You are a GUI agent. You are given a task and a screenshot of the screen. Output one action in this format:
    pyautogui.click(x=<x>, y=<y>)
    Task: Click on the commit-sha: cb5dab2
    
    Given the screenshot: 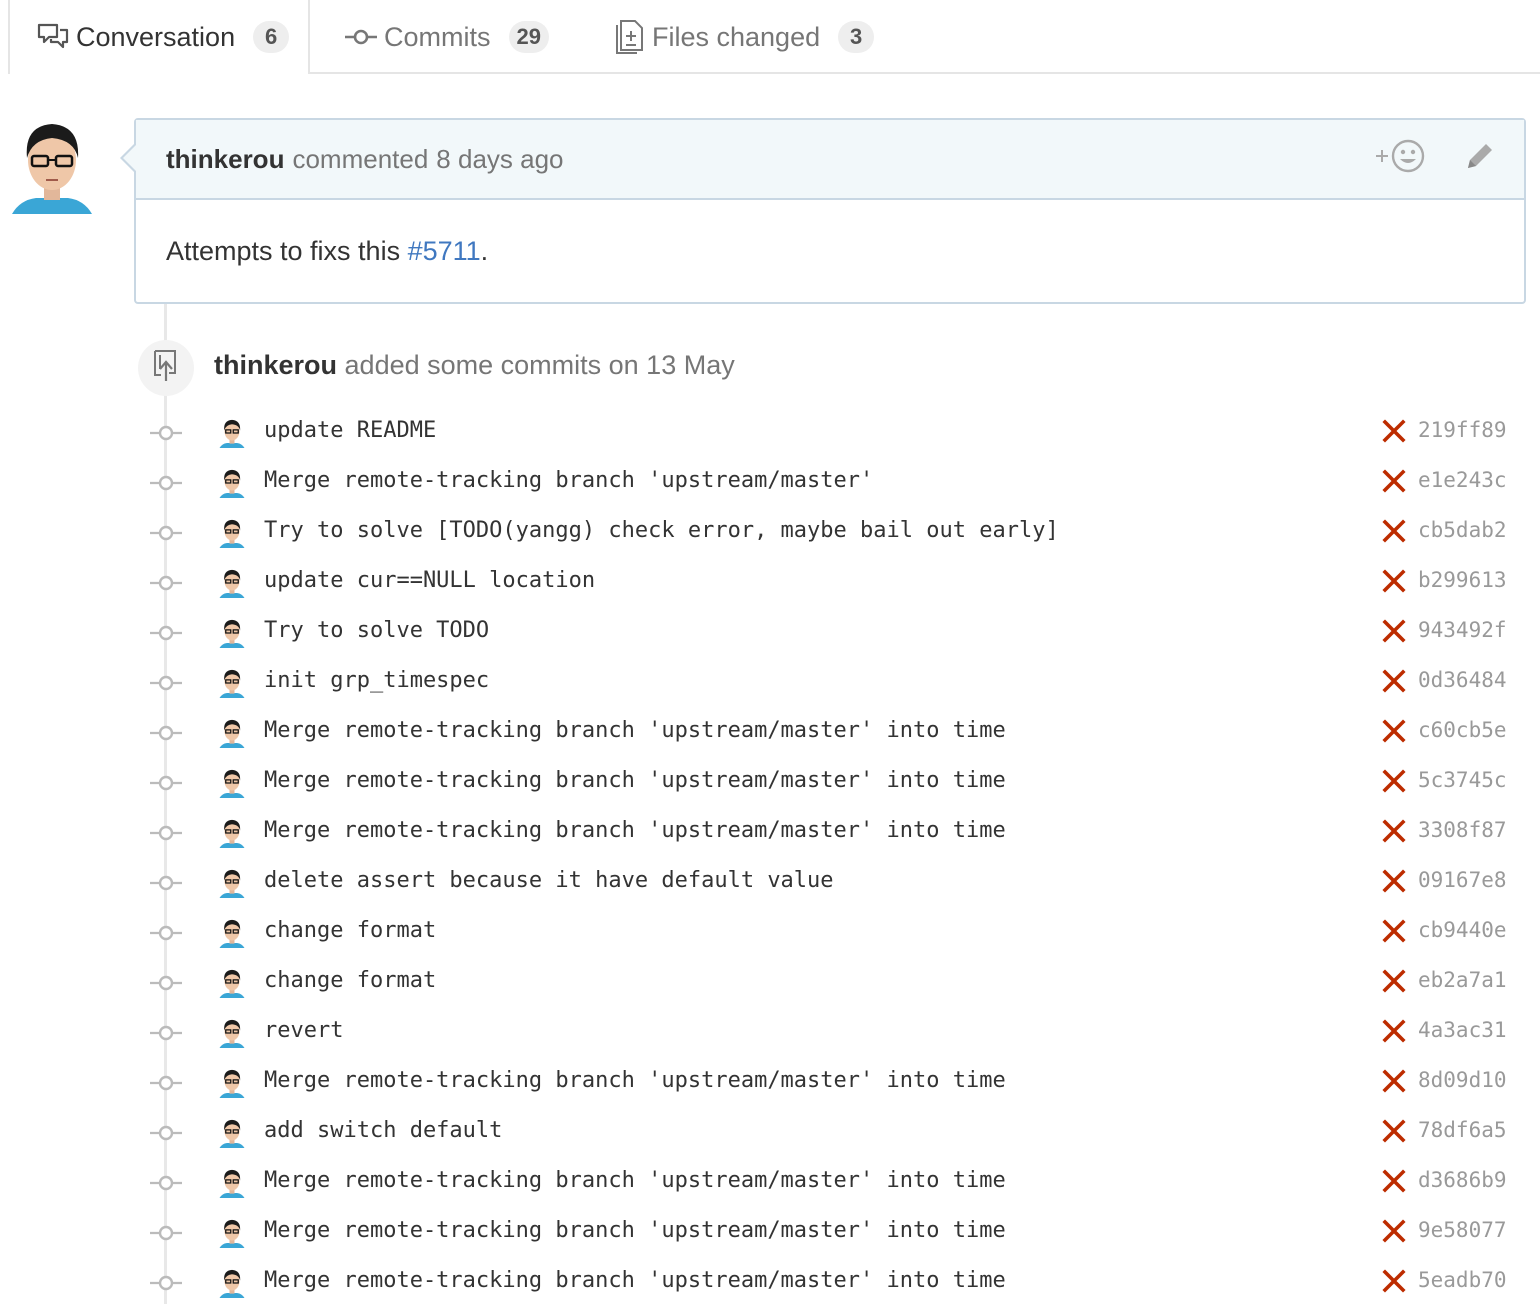 What is the action you would take?
    pyautogui.click(x=1462, y=530)
    